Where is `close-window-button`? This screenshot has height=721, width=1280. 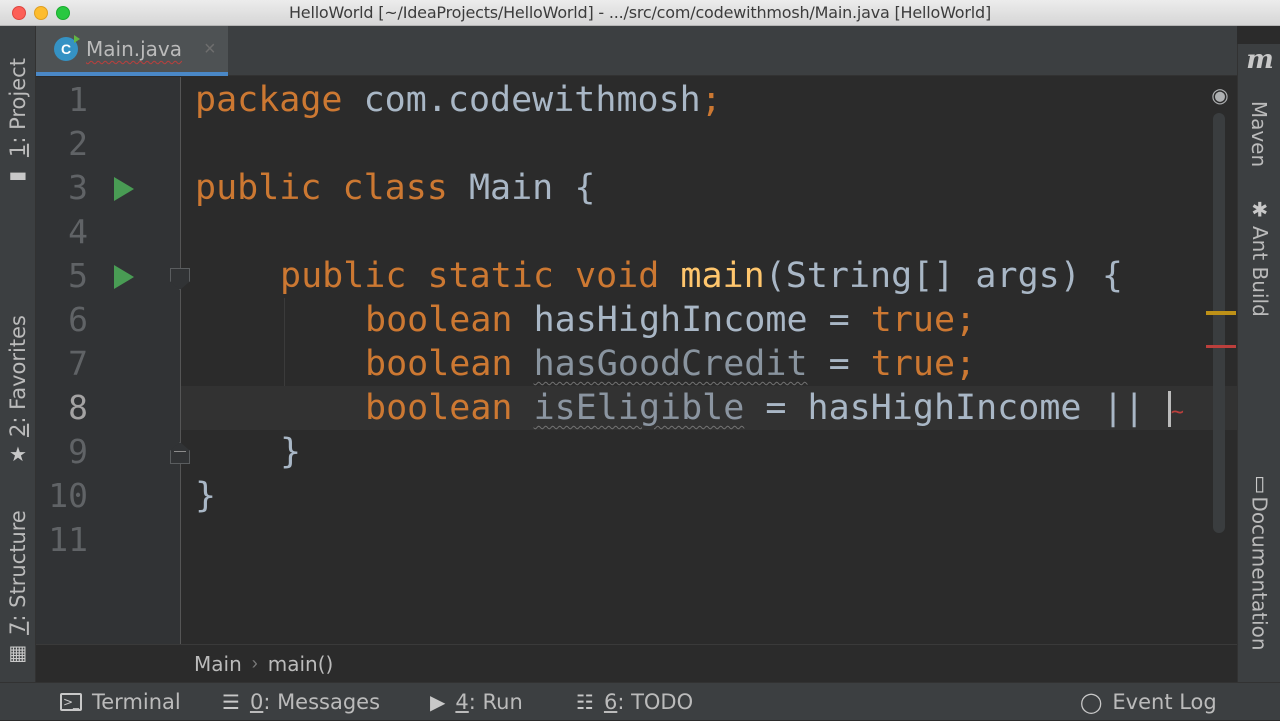
close-window-button is located at coordinates (19, 13).